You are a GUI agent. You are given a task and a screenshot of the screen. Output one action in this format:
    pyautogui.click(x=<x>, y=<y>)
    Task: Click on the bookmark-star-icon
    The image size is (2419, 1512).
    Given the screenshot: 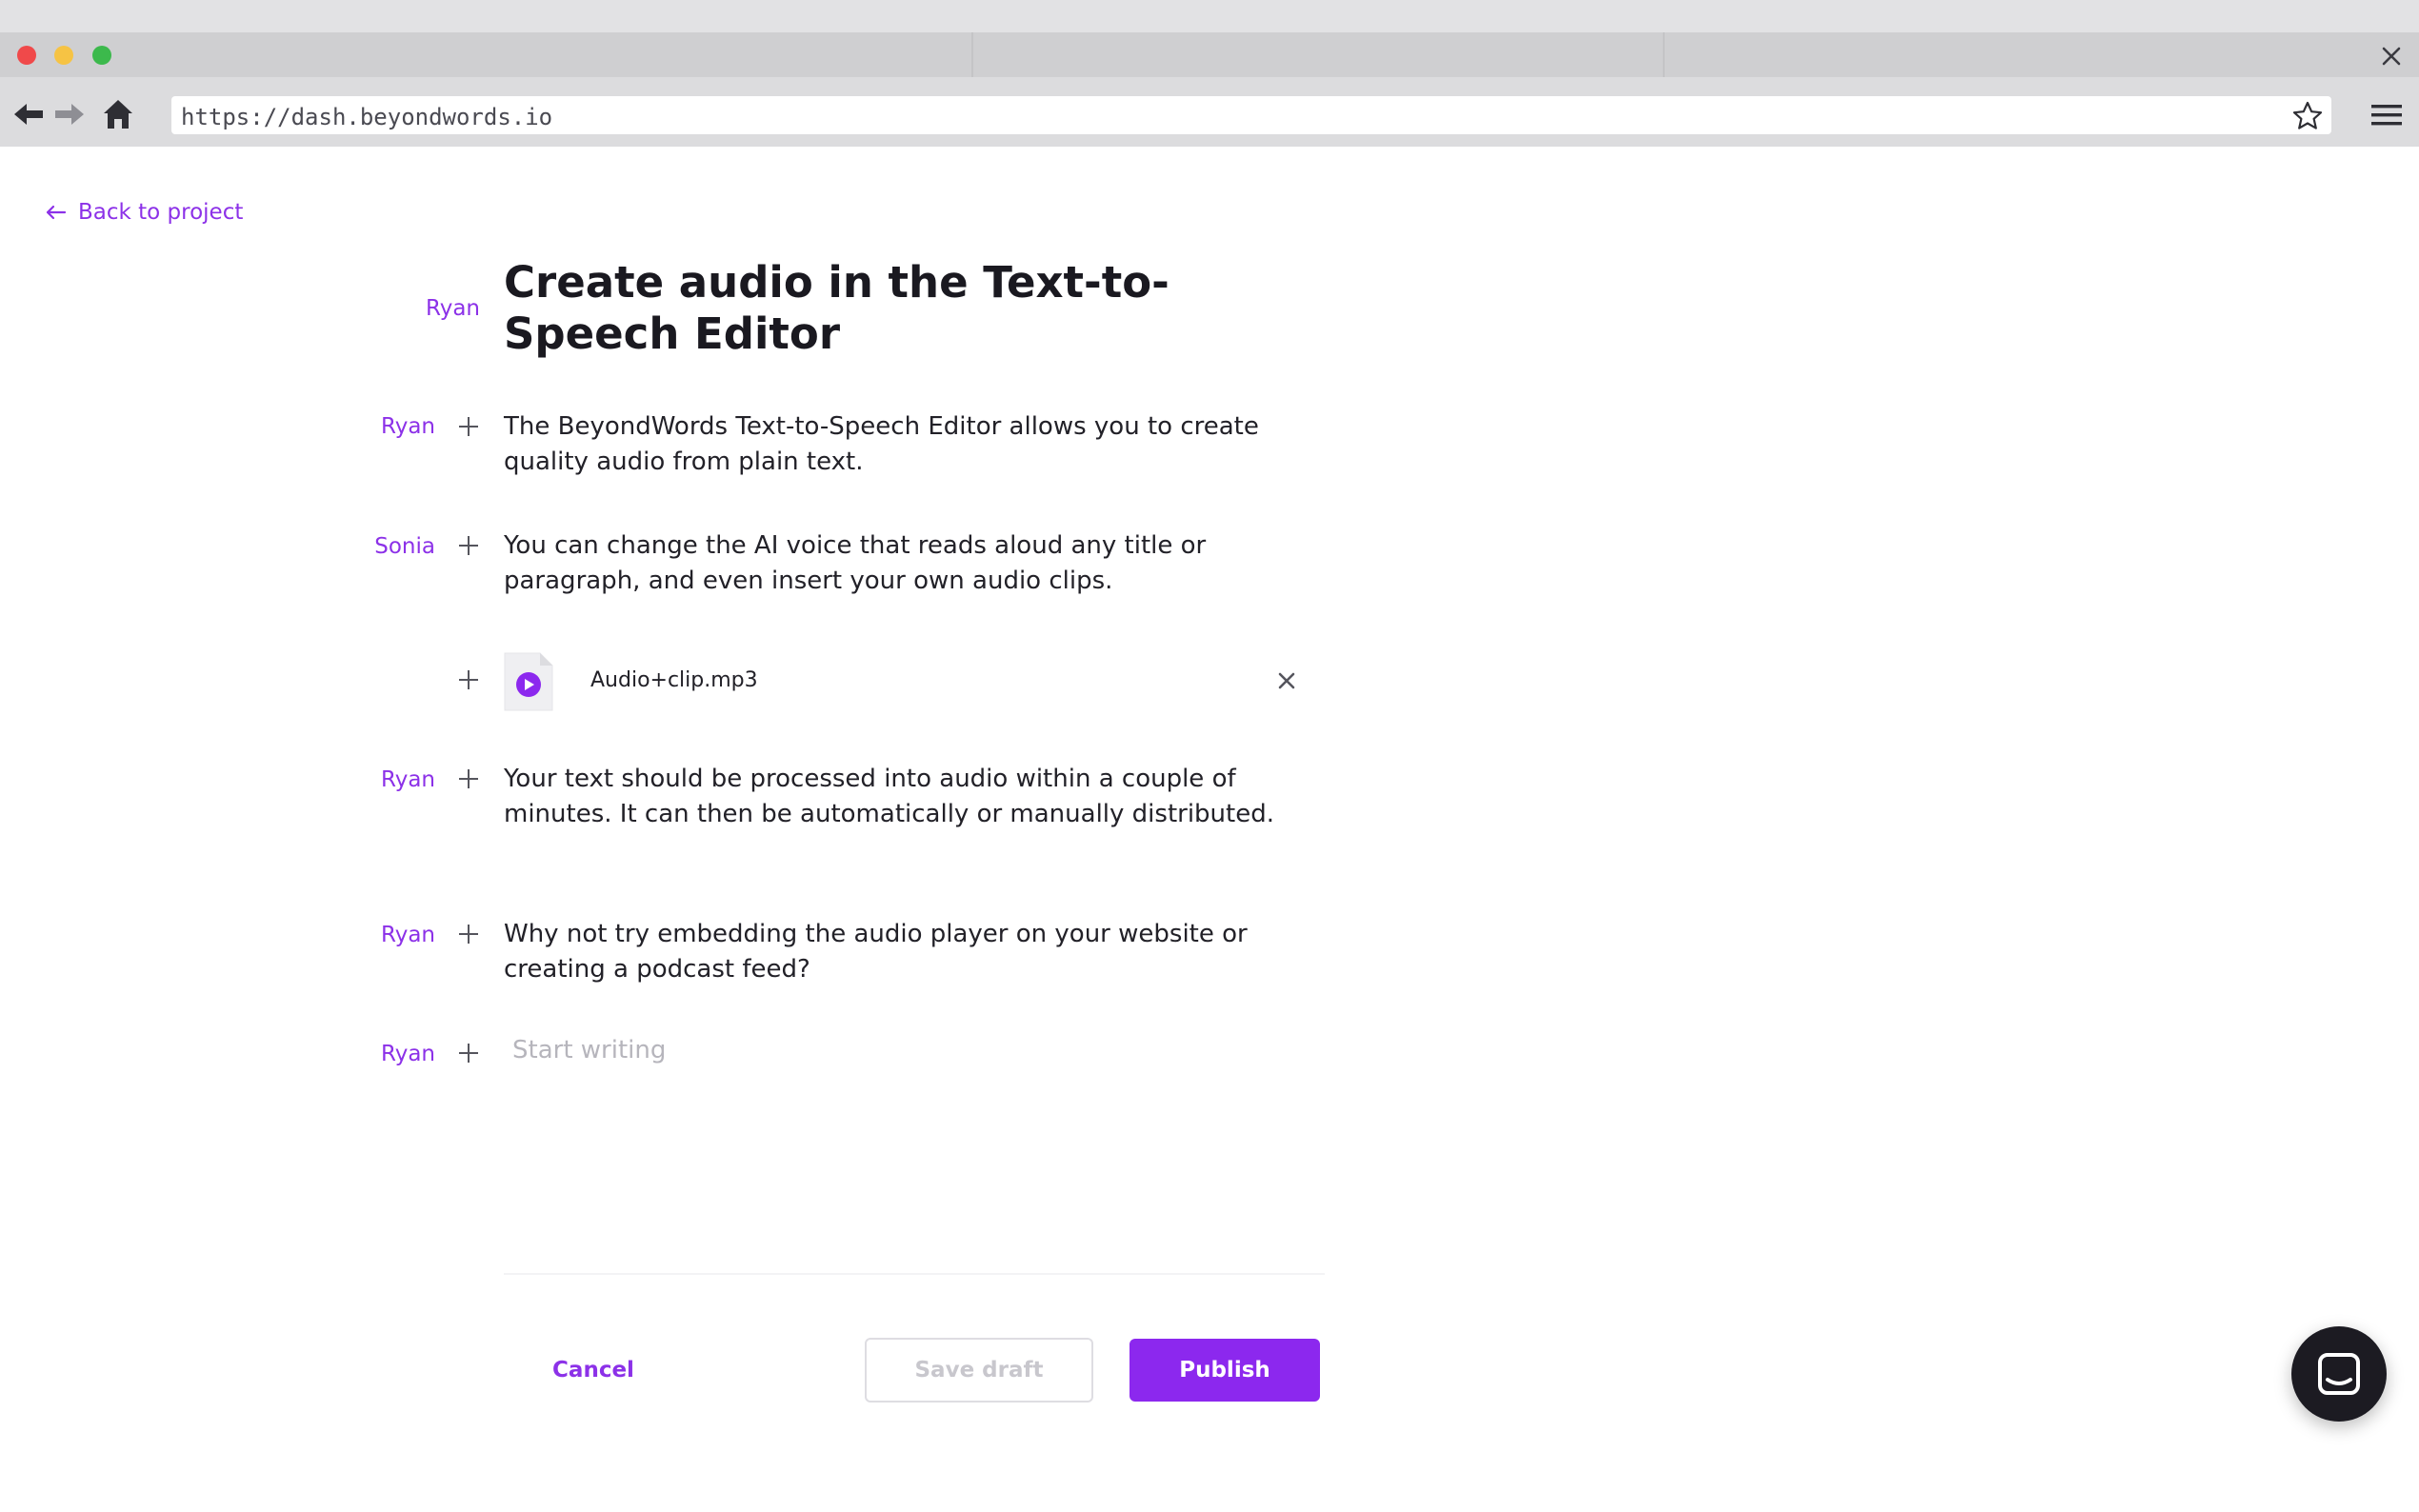 What is the action you would take?
    pyautogui.click(x=2307, y=116)
    